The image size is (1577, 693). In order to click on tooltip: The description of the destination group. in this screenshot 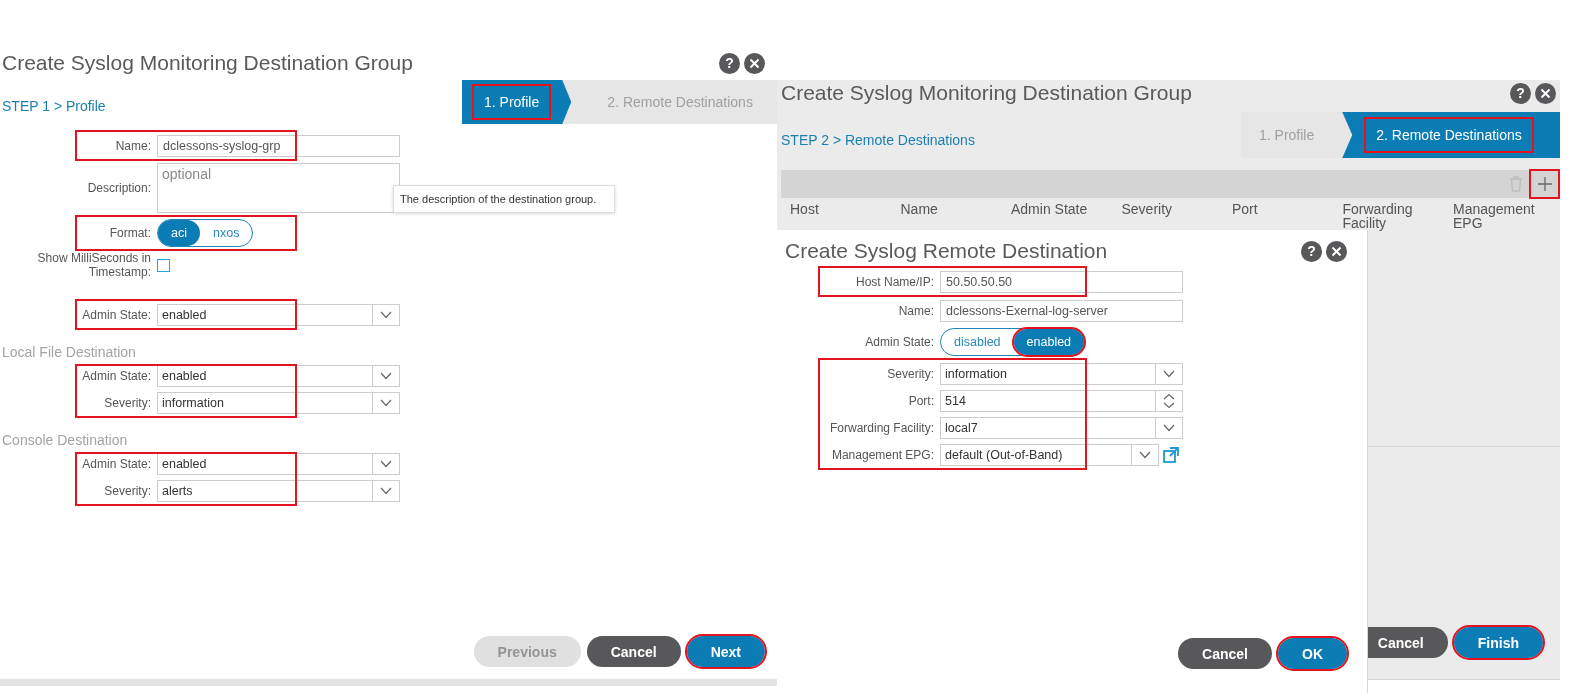, I will do `click(504, 199)`.